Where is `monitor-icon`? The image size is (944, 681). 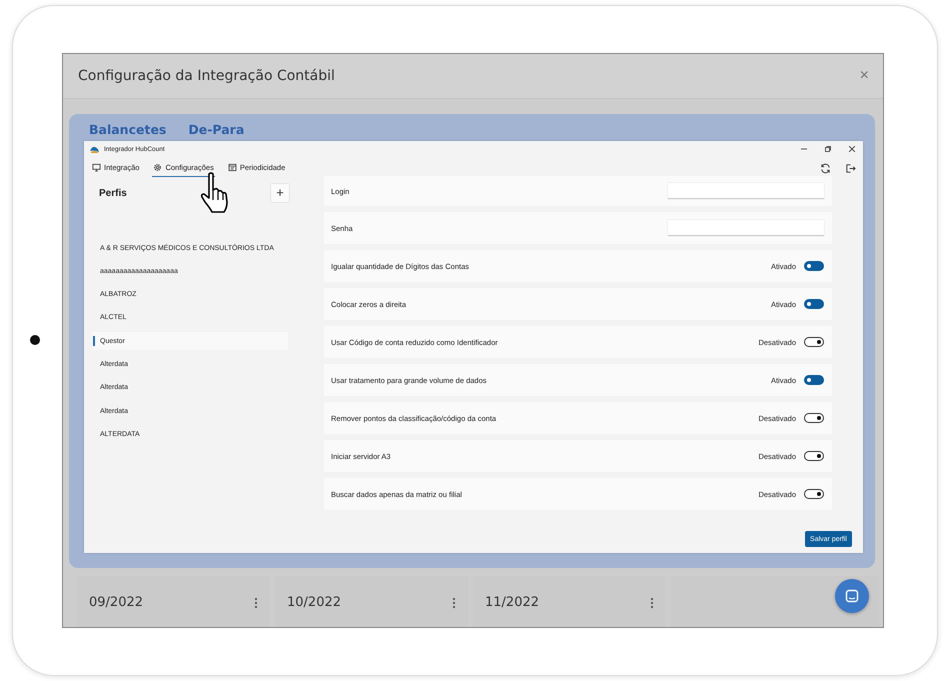 monitor-icon is located at coordinates (96, 167).